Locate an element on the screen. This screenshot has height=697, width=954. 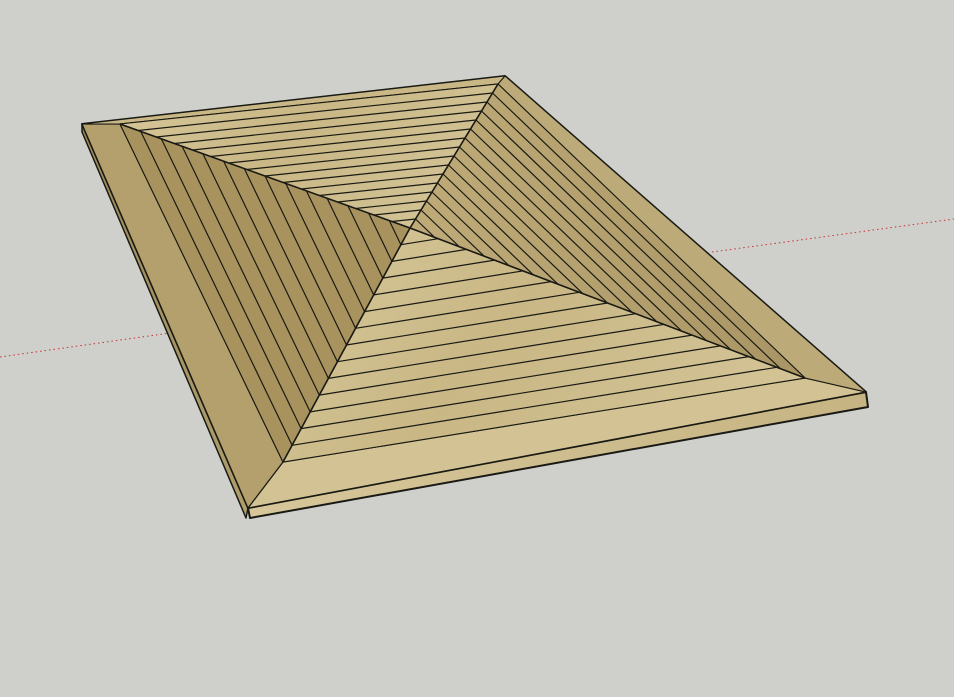
red-axis-right is located at coordinates (832, 235).